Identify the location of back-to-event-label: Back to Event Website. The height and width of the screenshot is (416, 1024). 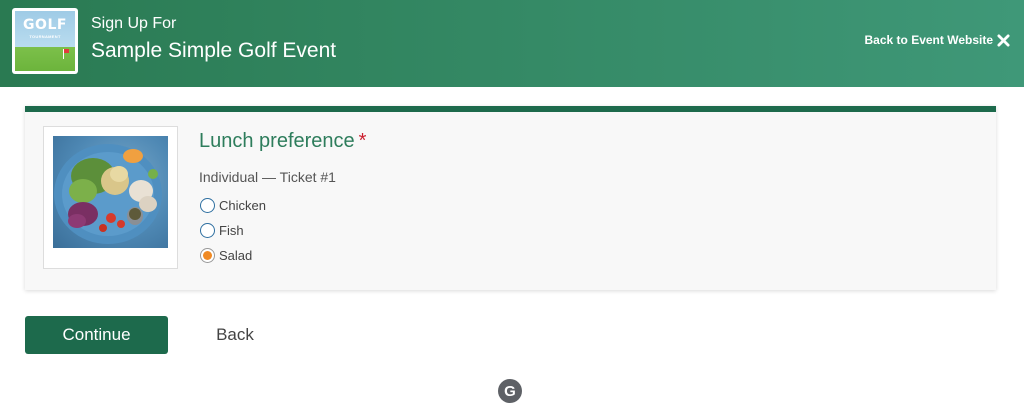
(928, 40).